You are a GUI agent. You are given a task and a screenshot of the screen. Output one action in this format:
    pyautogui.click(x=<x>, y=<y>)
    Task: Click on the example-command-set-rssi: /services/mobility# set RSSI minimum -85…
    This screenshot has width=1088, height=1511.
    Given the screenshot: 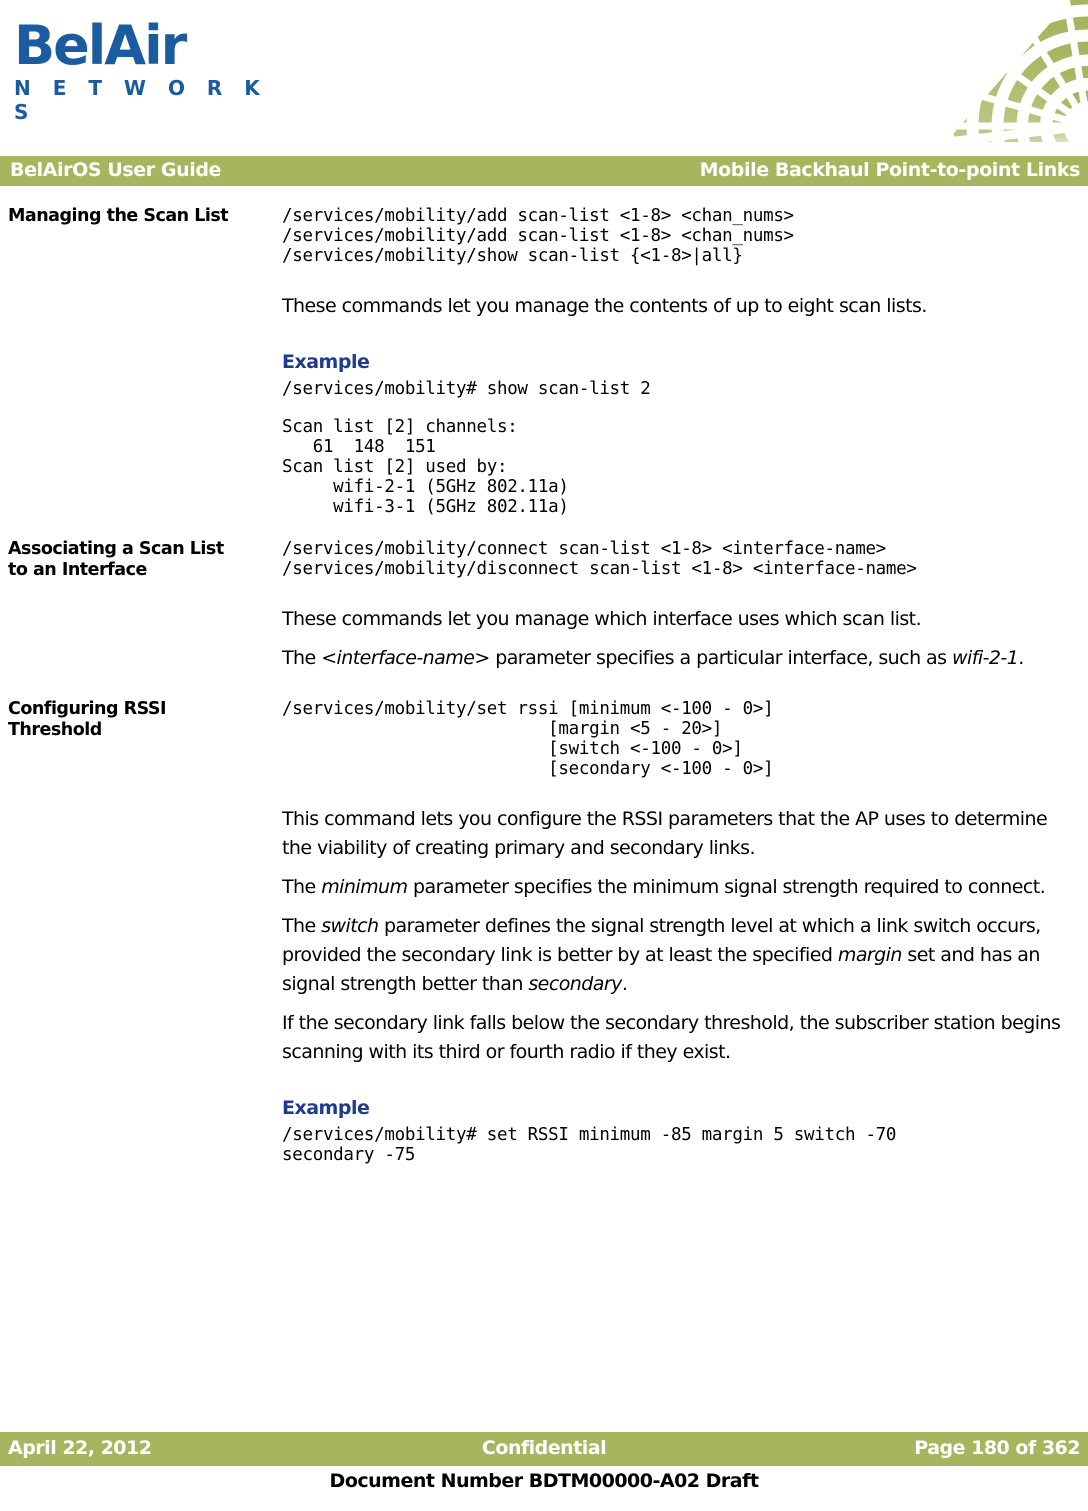 What is the action you would take?
    pyautogui.click(x=589, y=1145)
    